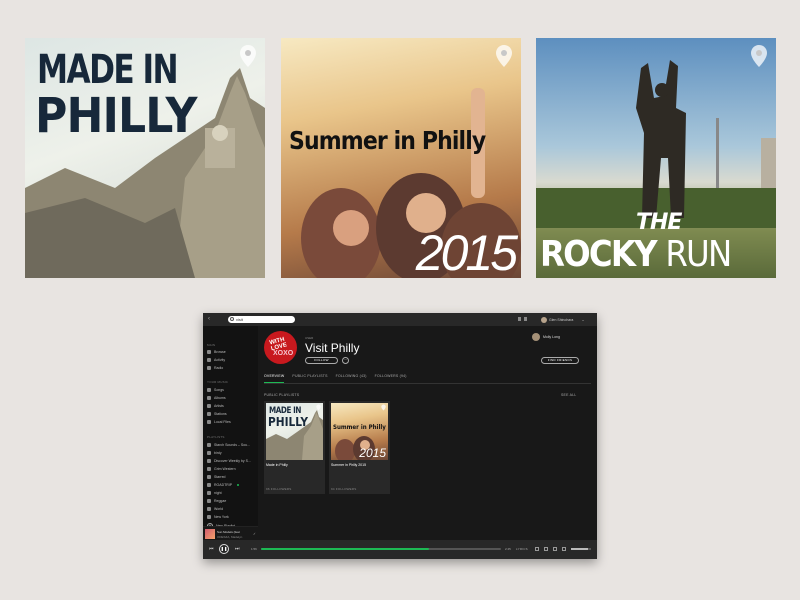 The width and height of the screenshot is (800, 600). Describe the element at coordinates (659, 222) in the screenshot. I see `cover-title-the: THE` at that location.